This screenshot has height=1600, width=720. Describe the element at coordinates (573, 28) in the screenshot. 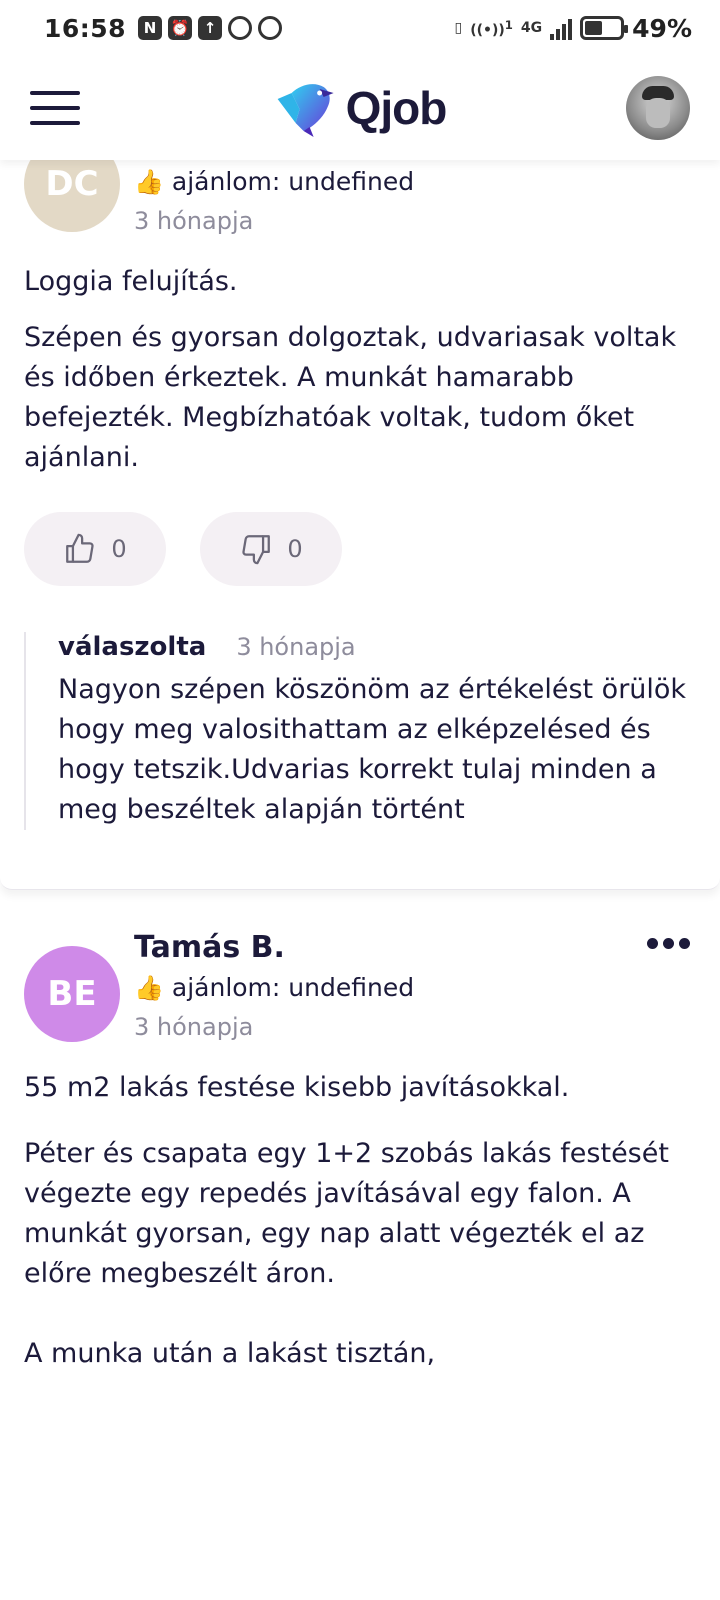

I see `status-right-icons: ▯ ((•))1 4G 49%` at that location.